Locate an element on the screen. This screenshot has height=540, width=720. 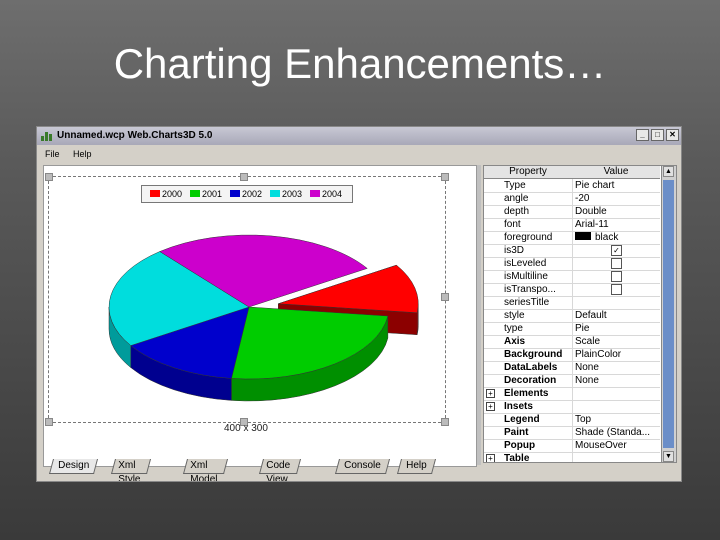
window-titlebar: Unnamed.wcp Web.Charts3D 5.0 _ □ ✕ is located at coordinates (359, 136).